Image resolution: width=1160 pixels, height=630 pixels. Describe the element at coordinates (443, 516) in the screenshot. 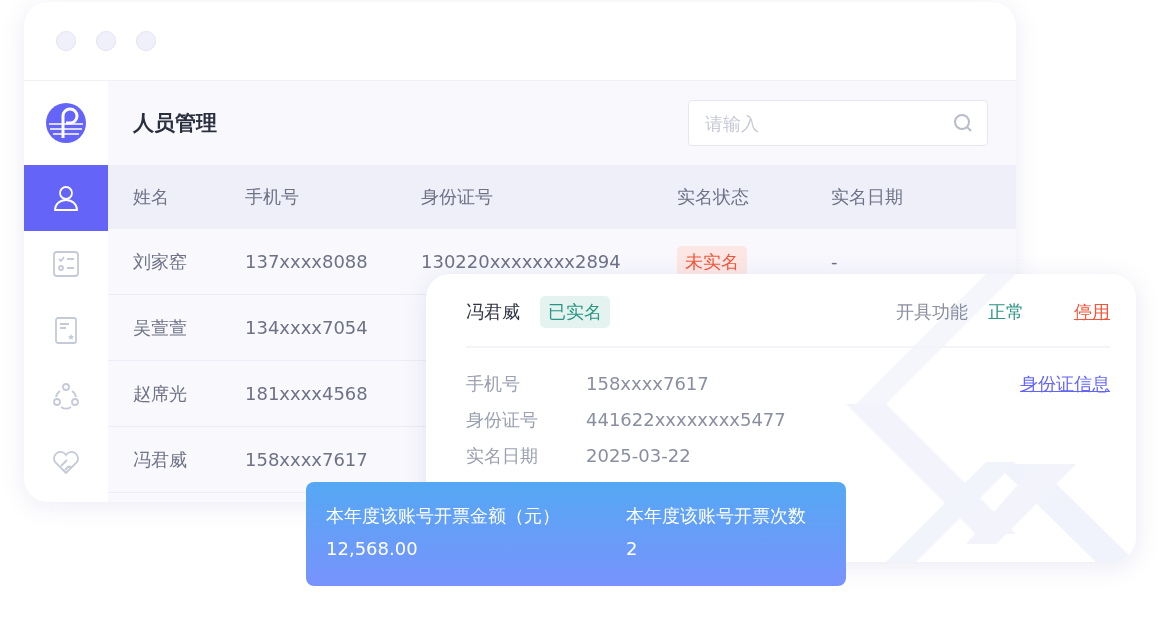

I see `stat-label: 本年度该账号开票金额（元）` at that location.